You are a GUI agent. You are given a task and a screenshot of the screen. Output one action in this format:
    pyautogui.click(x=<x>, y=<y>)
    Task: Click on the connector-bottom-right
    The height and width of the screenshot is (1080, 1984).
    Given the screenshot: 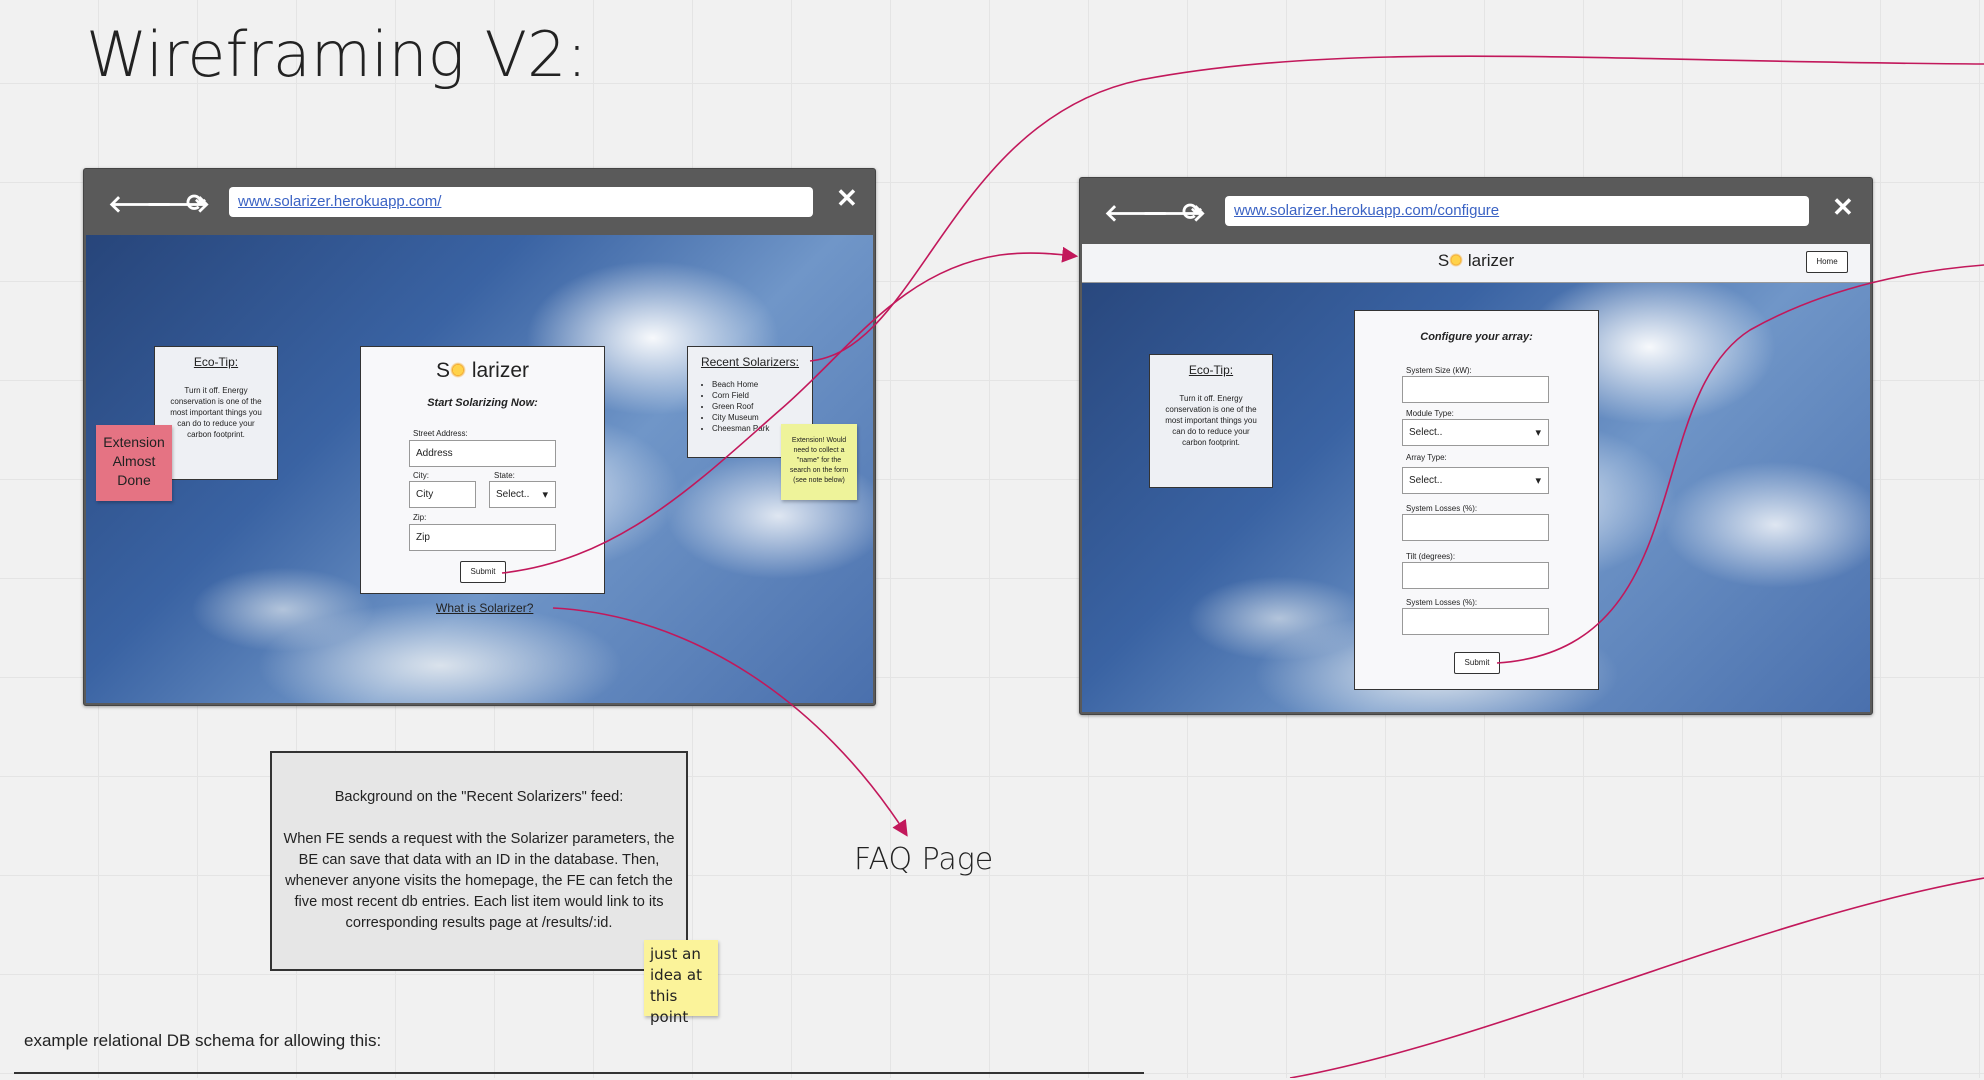 What is the action you would take?
    pyautogui.click(x=1636, y=977)
    